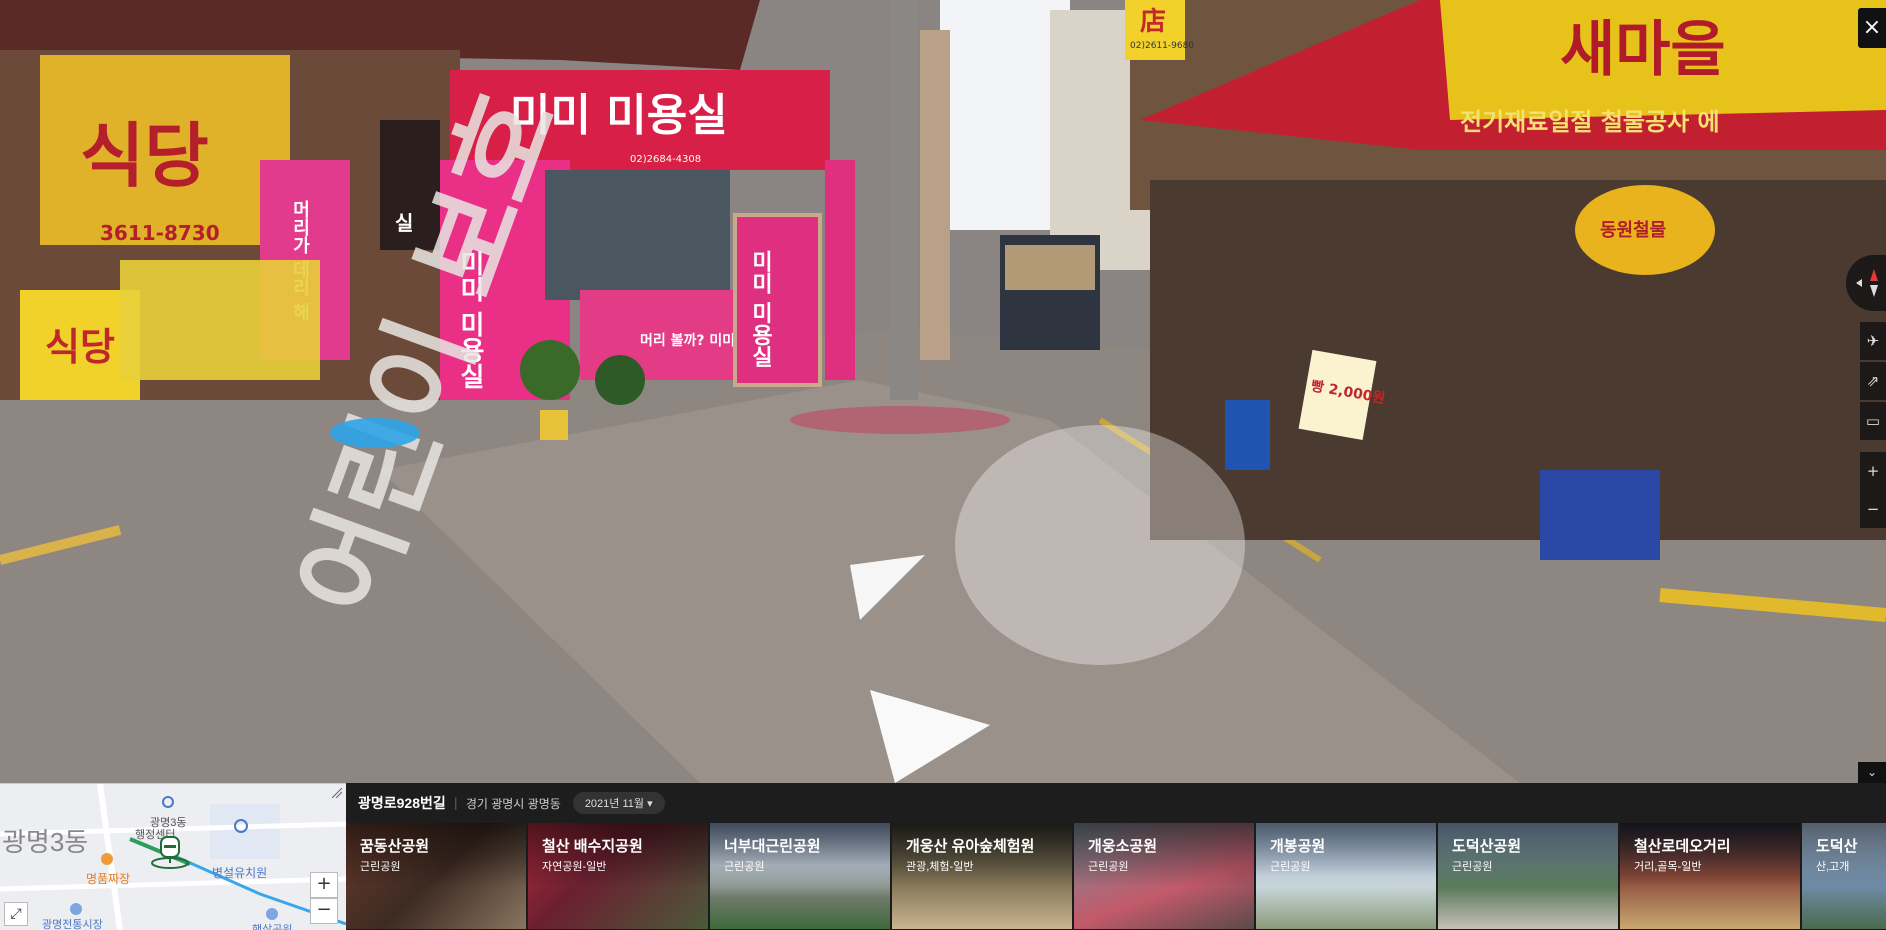 The height and width of the screenshot is (930, 1886). I want to click on place-name: 개웅소공원, so click(1123, 846).